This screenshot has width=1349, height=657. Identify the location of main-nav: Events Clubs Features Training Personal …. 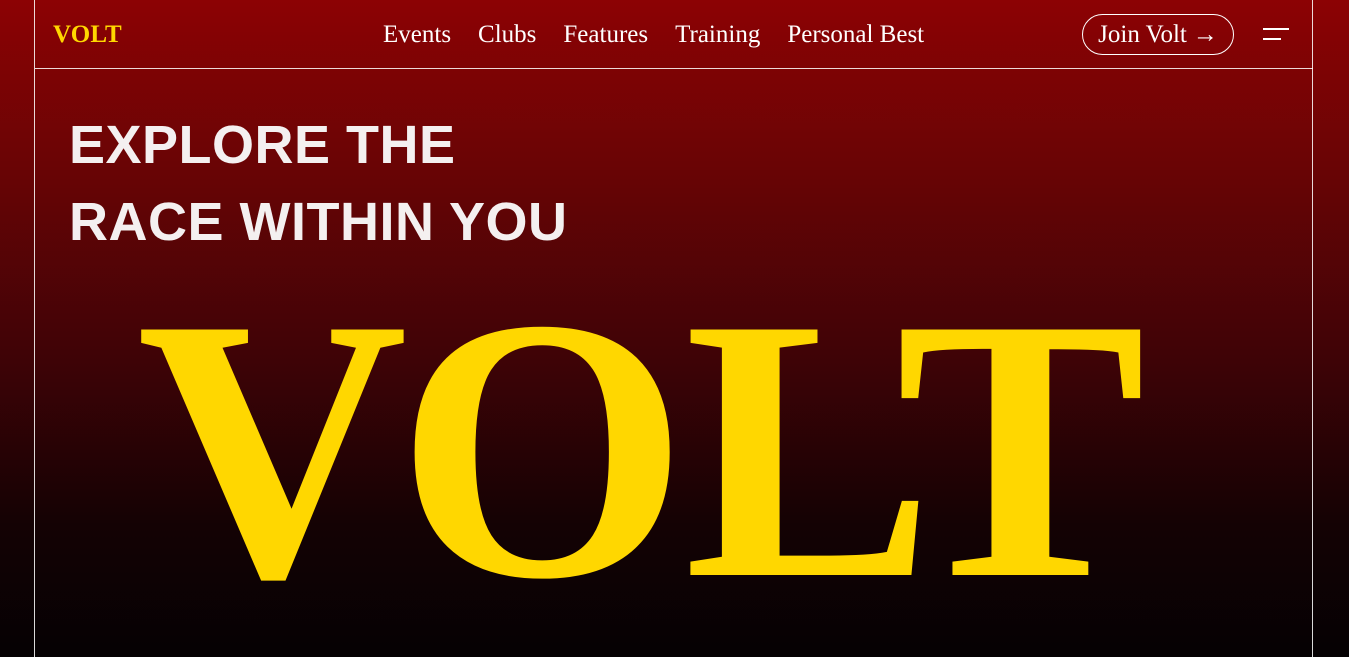
(667, 35).